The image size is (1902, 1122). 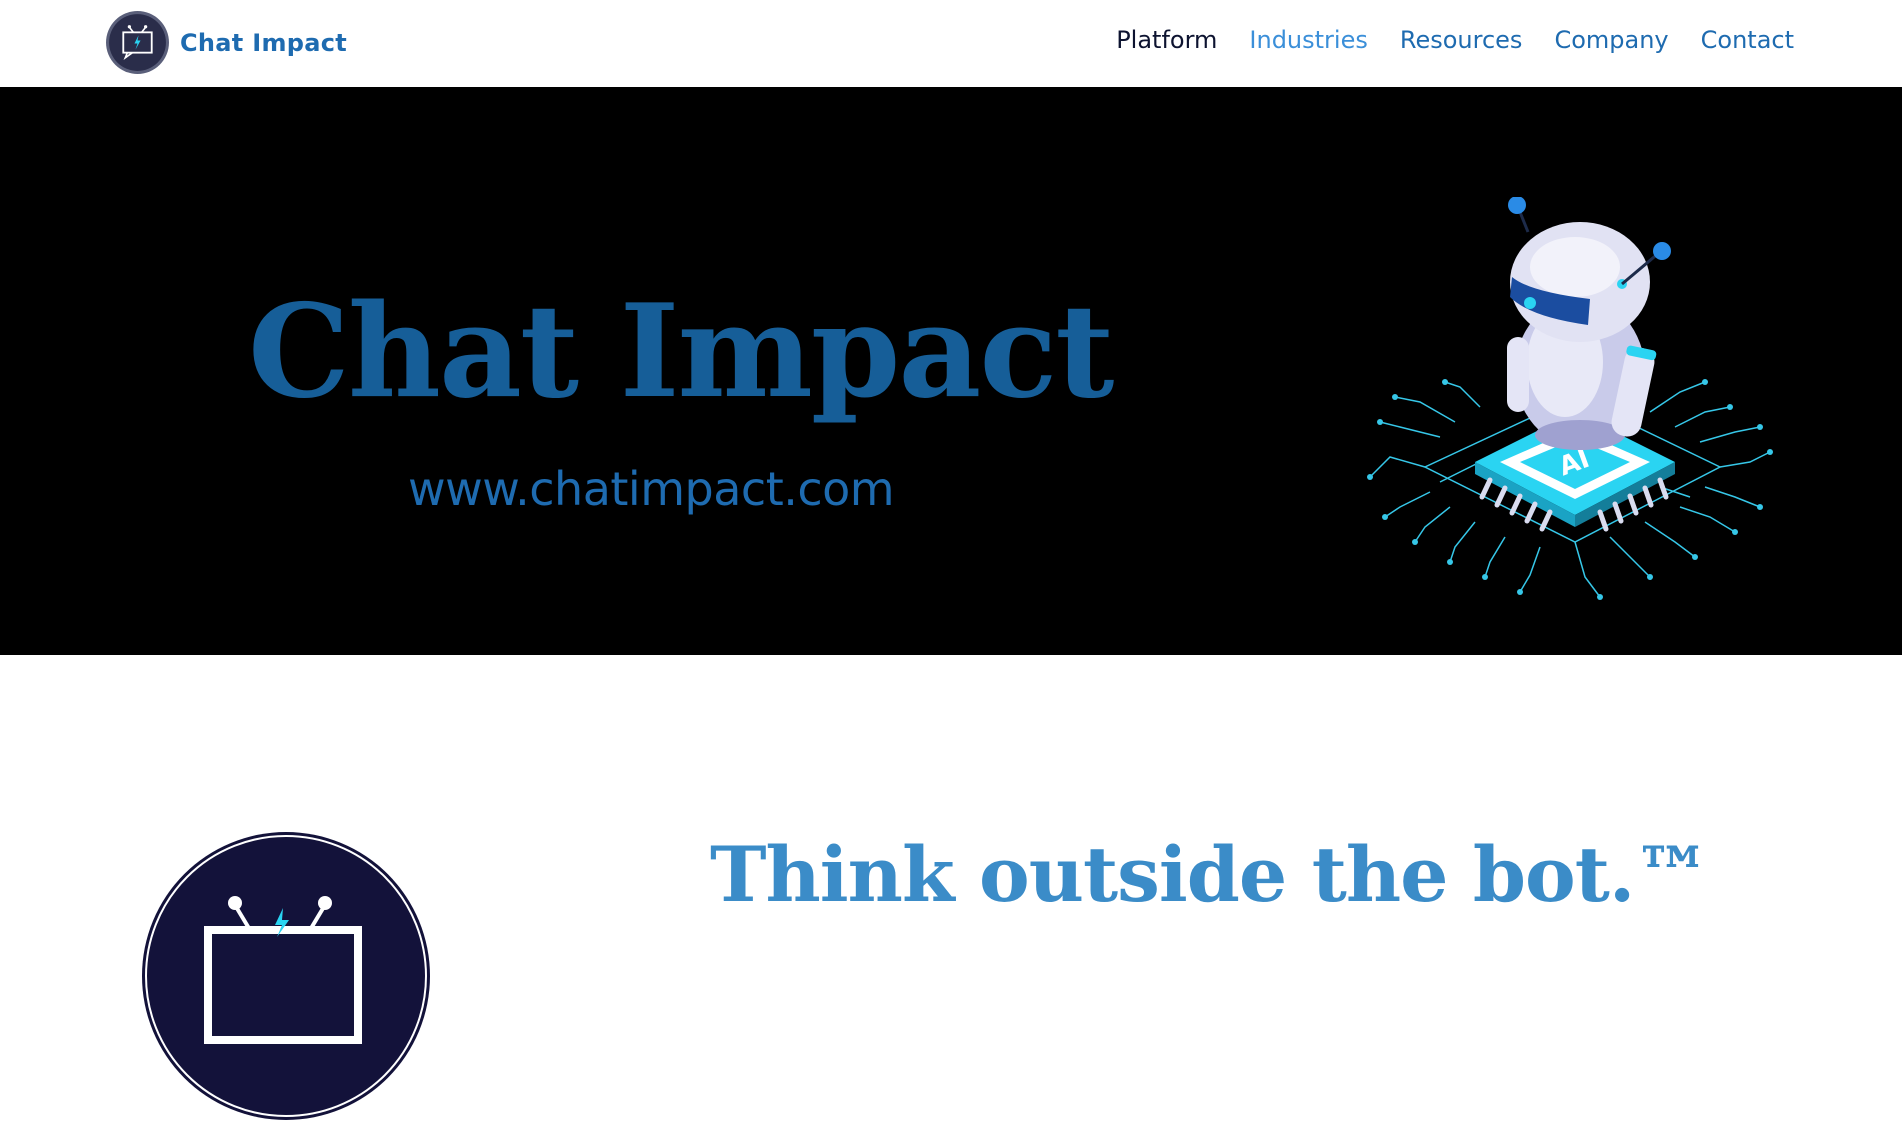 I want to click on brand-logo: Chat Impact, so click(x=226, y=42).